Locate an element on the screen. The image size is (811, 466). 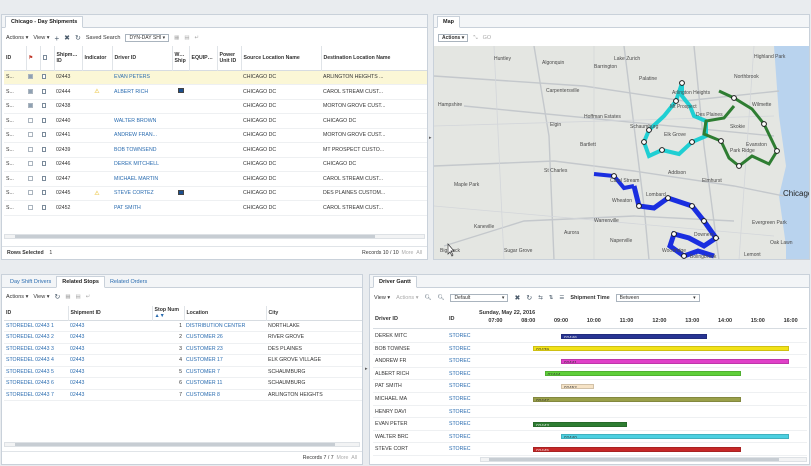
gantt-bar: 02439 is located at coordinates (661, 349).